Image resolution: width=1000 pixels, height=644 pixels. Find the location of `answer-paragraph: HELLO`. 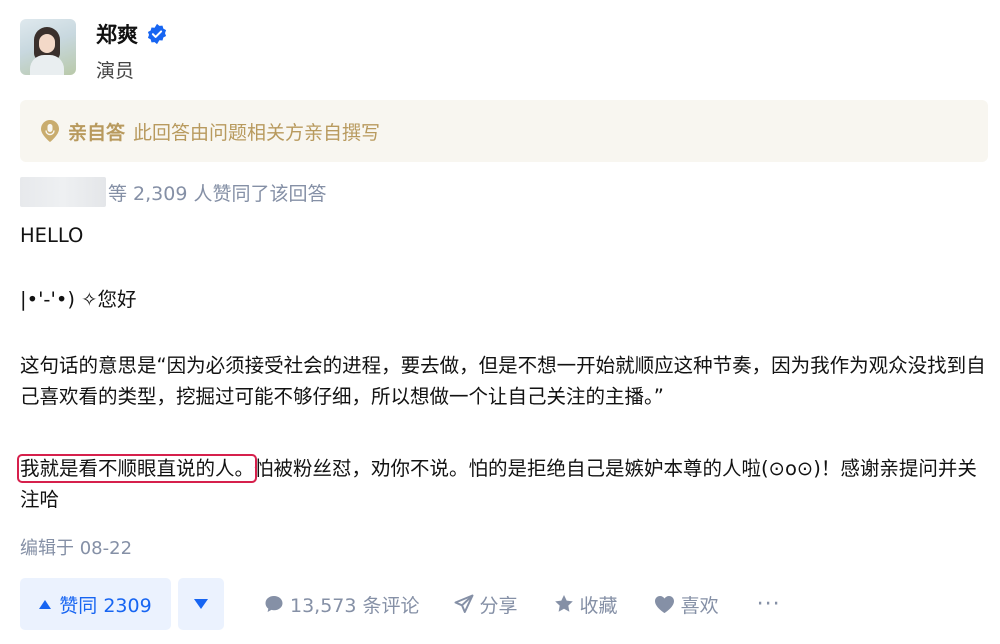

answer-paragraph: HELLO is located at coordinates (52, 235).